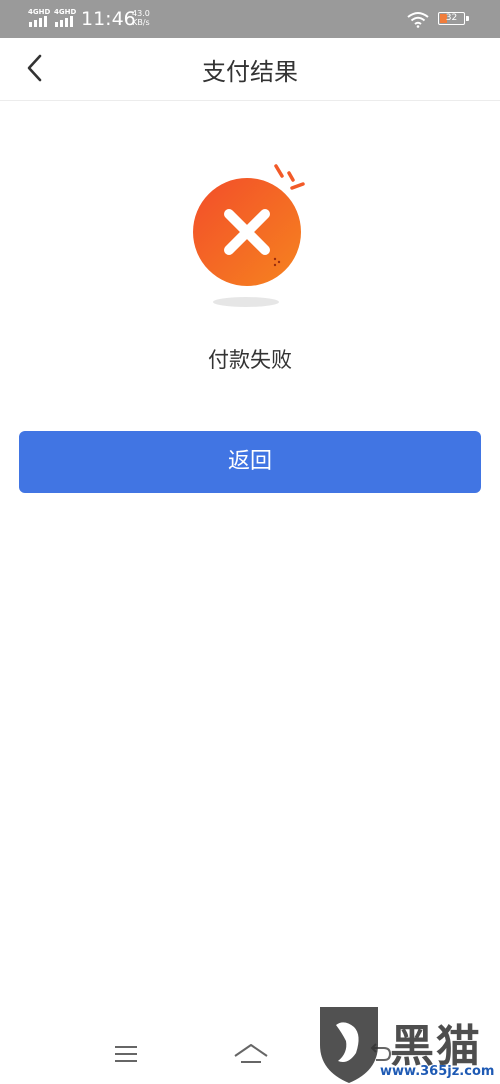  I want to click on page-title: 支付结果, so click(250, 72).